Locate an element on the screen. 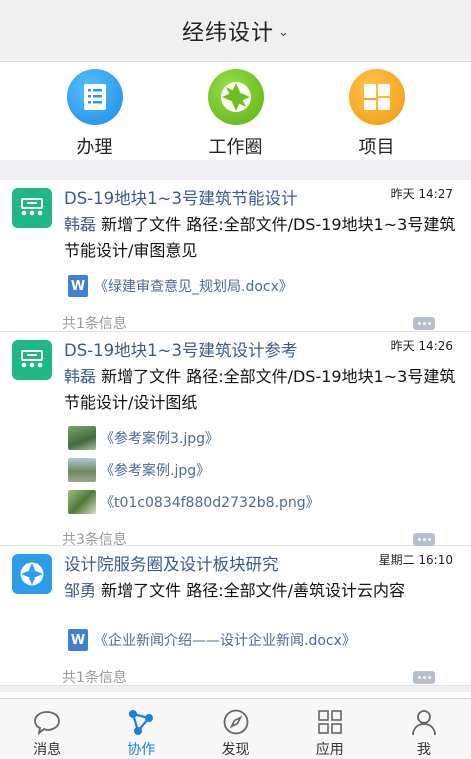 The image size is (471, 759). attachment-link: 《参考案例.jpg》 is located at coordinates (262, 470).